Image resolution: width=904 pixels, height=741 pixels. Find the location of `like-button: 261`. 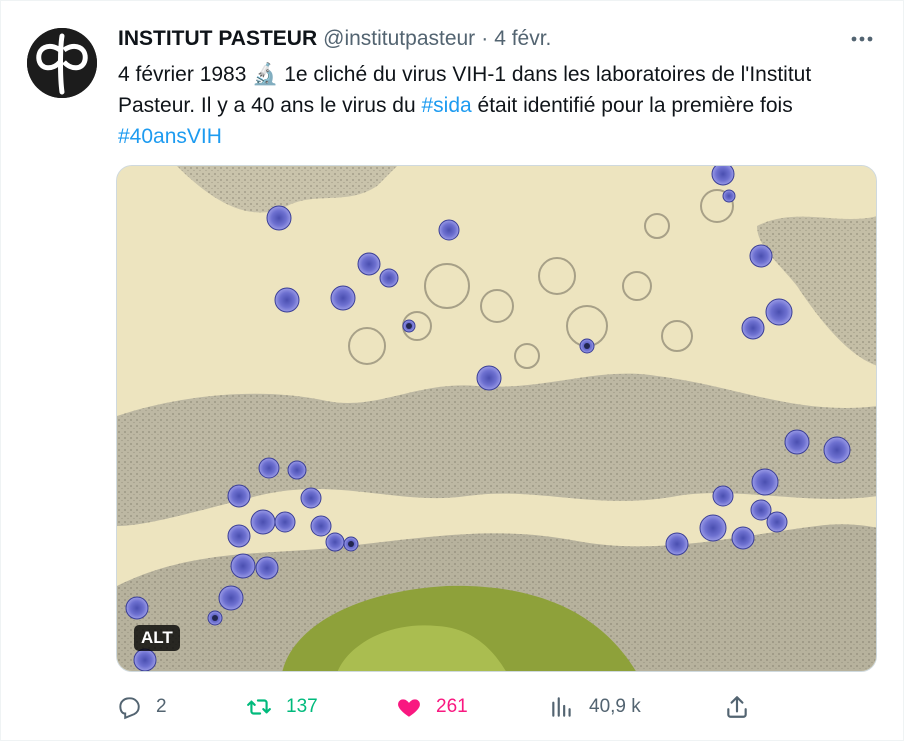

like-button: 261 is located at coordinates (432, 707).